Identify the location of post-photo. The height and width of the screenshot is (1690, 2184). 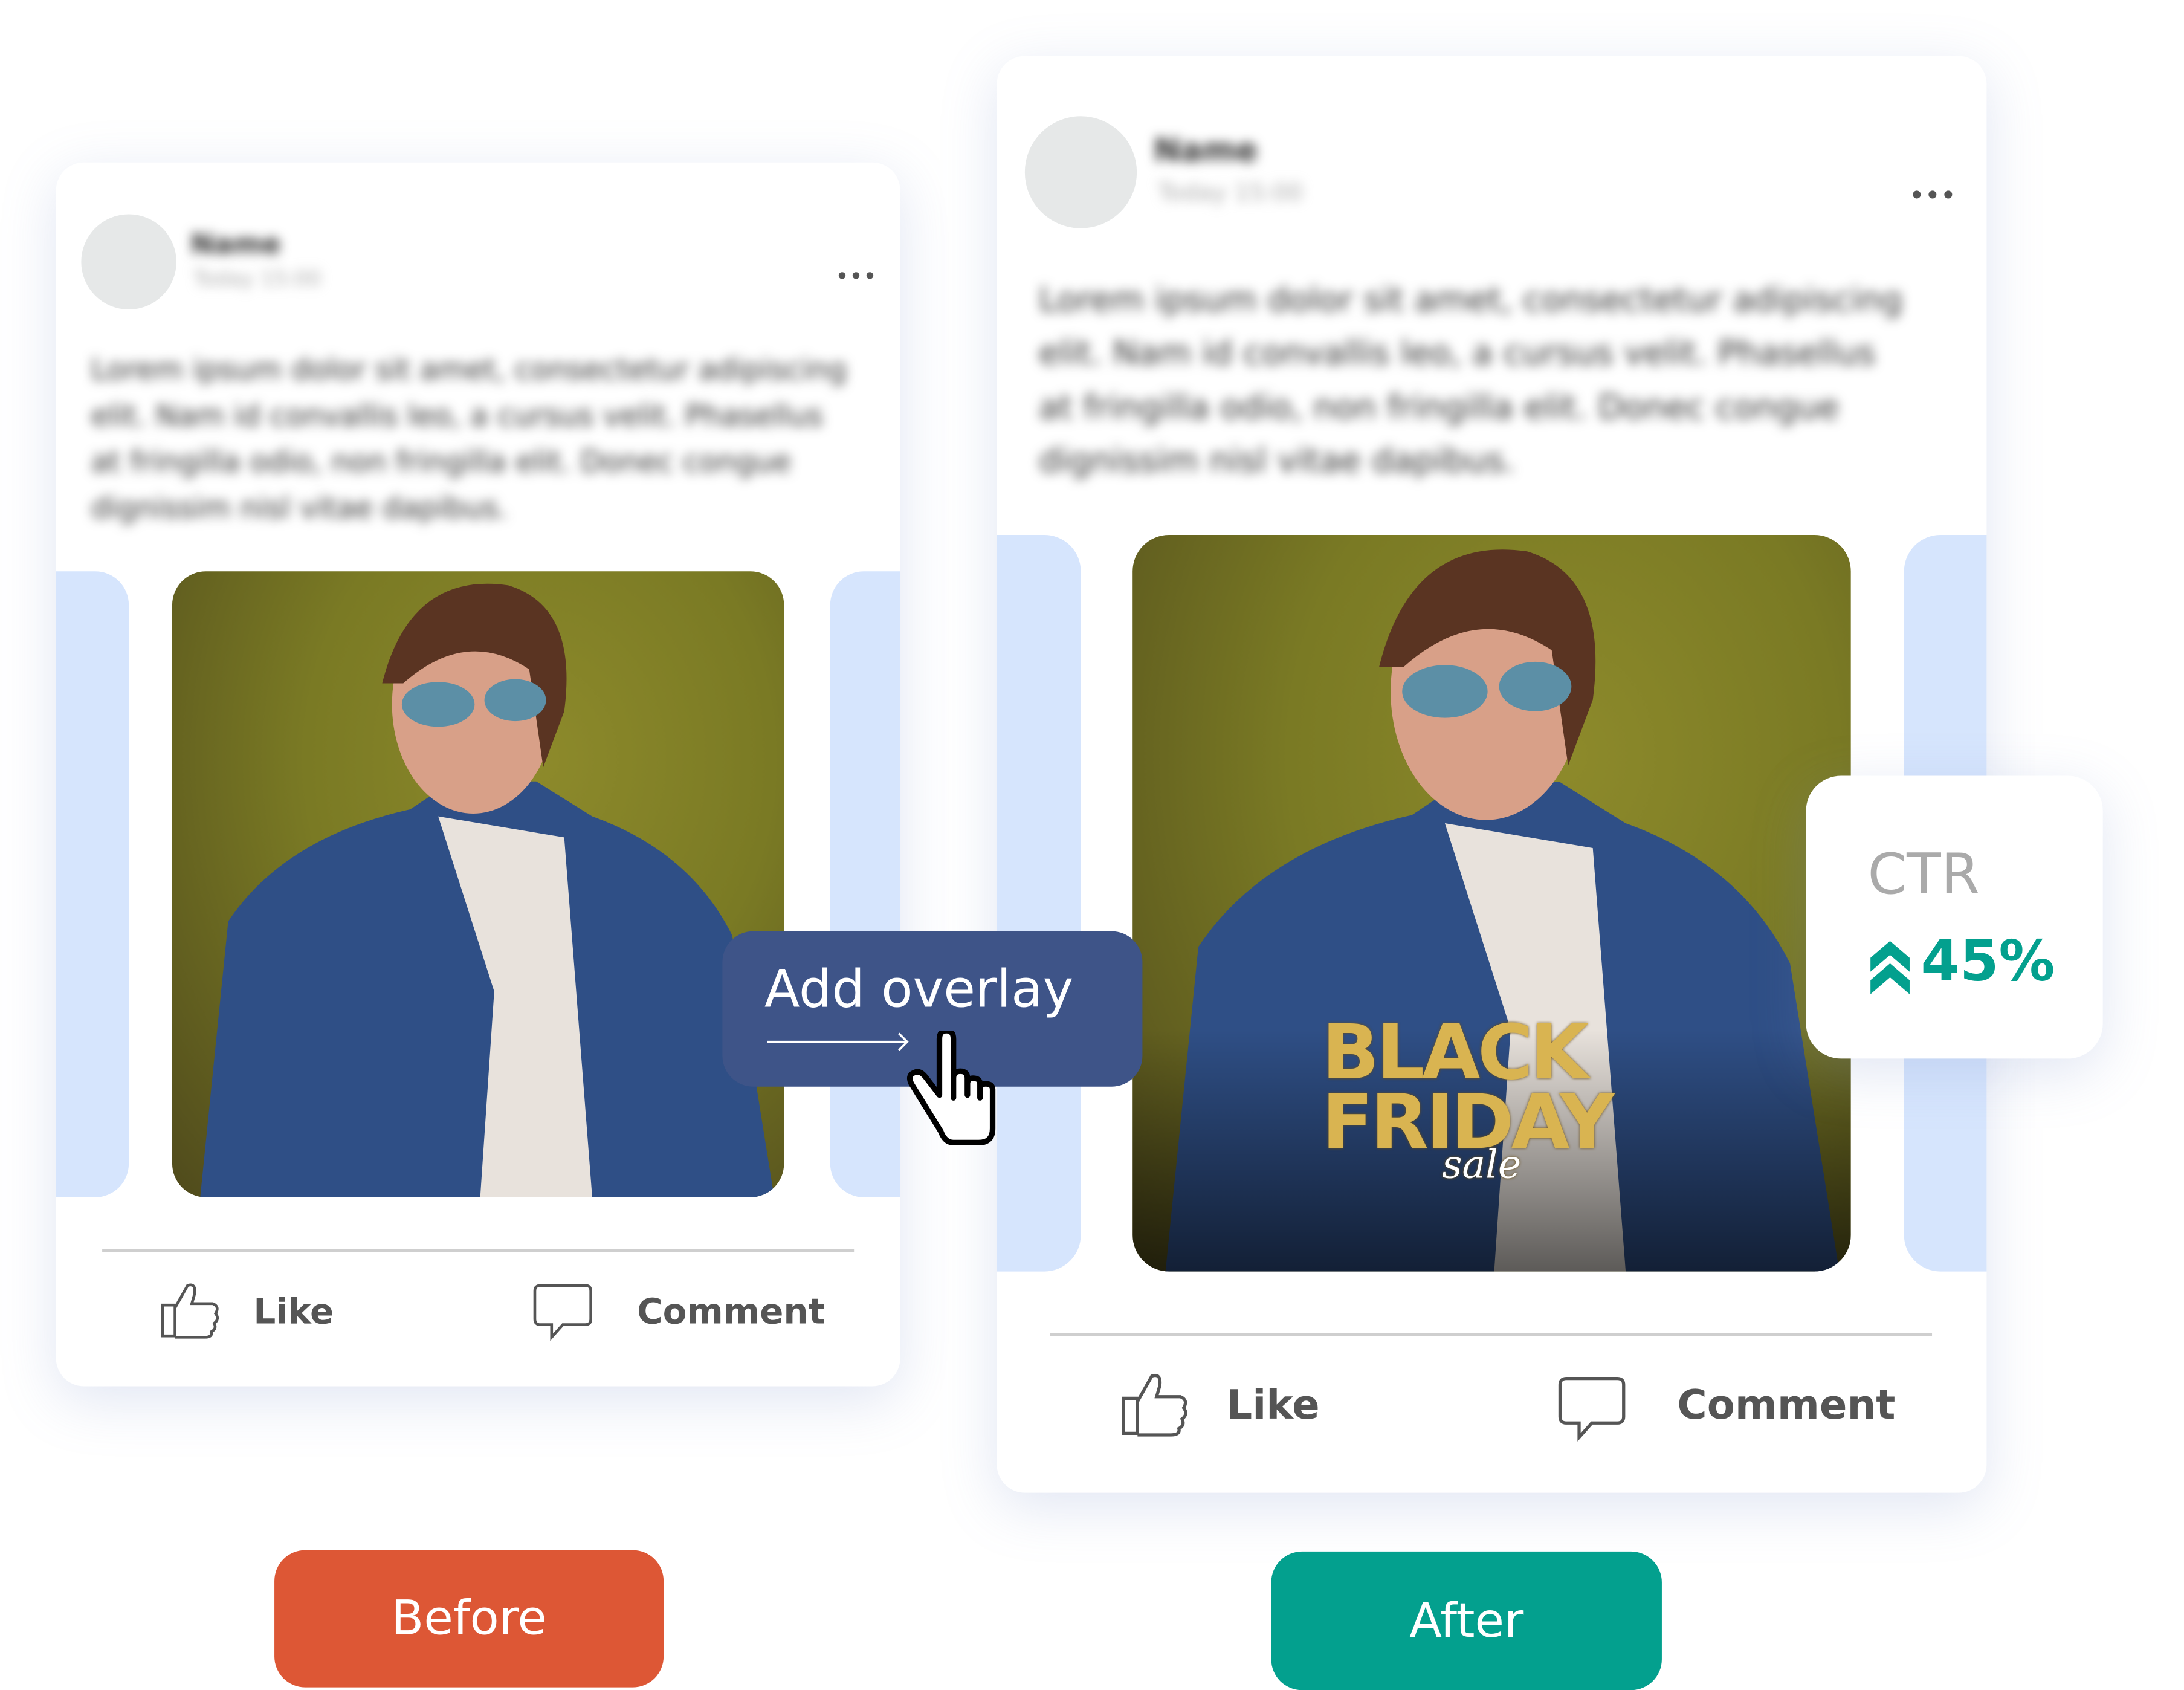
(478, 884).